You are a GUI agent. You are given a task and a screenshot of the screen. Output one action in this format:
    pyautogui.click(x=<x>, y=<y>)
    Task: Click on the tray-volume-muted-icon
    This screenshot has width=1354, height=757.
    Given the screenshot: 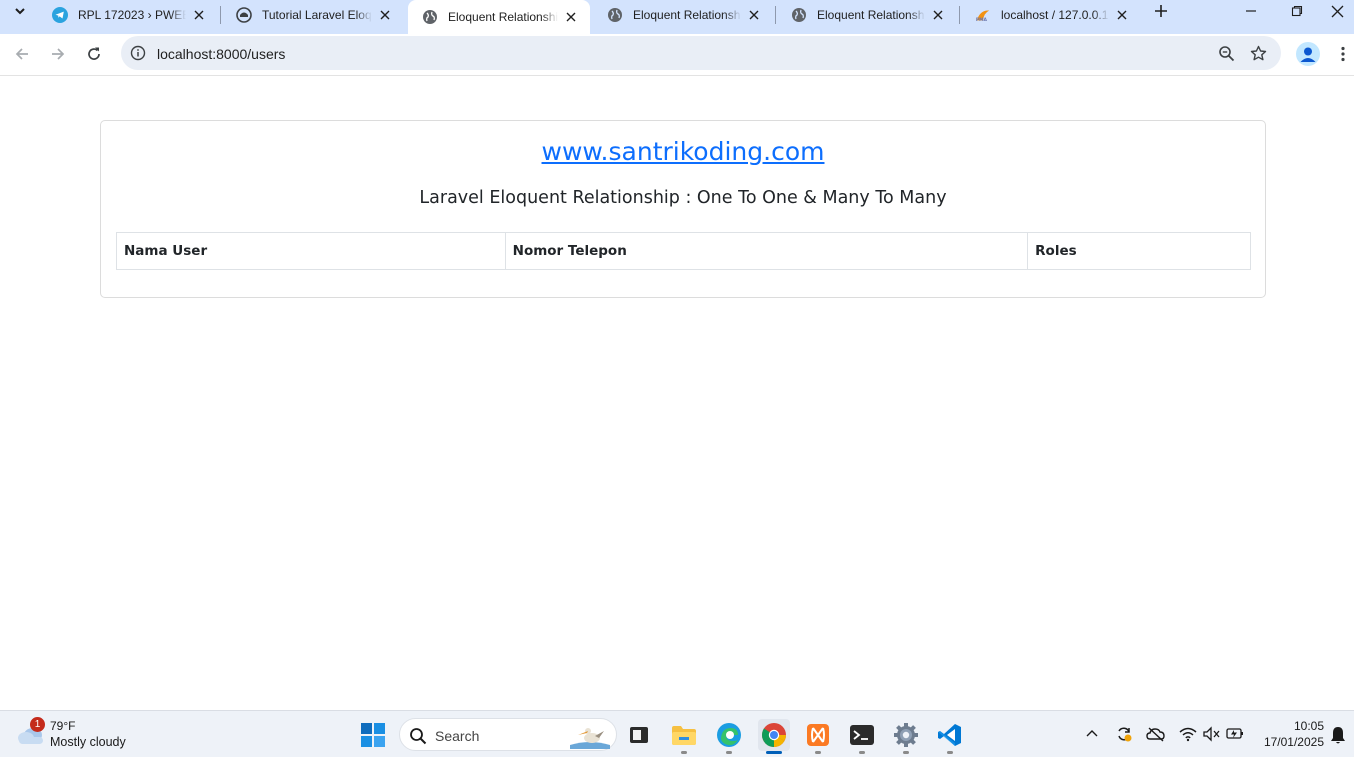 What is the action you would take?
    pyautogui.click(x=1211, y=734)
    